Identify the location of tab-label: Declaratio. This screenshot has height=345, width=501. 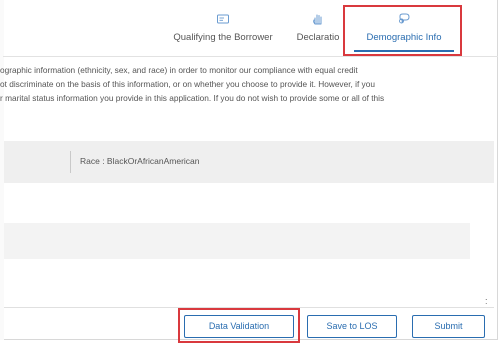
(318, 37).